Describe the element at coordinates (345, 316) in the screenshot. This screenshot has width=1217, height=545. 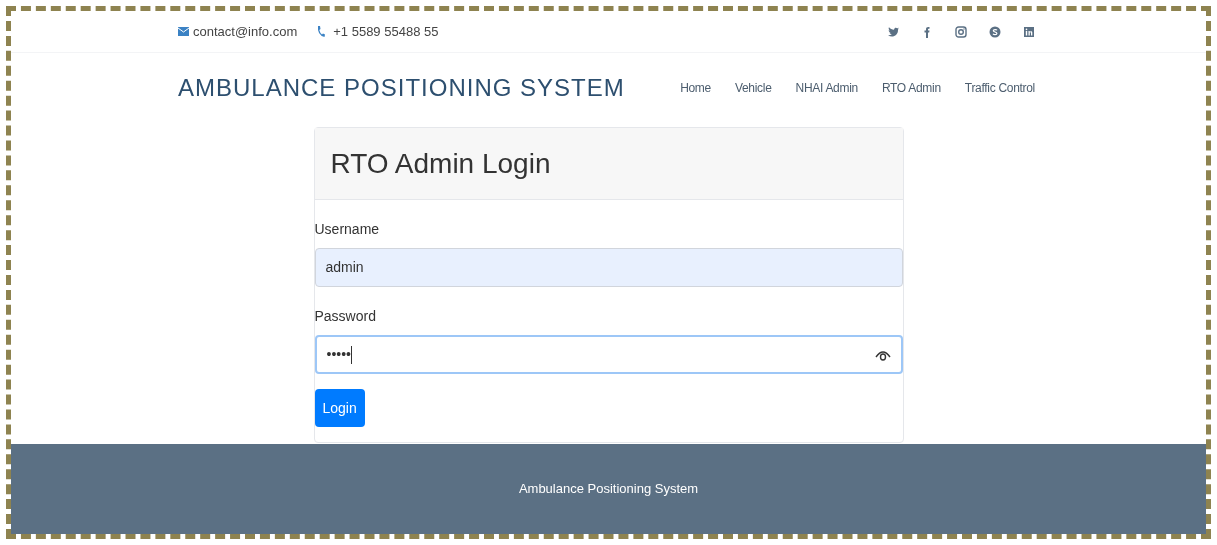
I see `field-label: Password` at that location.